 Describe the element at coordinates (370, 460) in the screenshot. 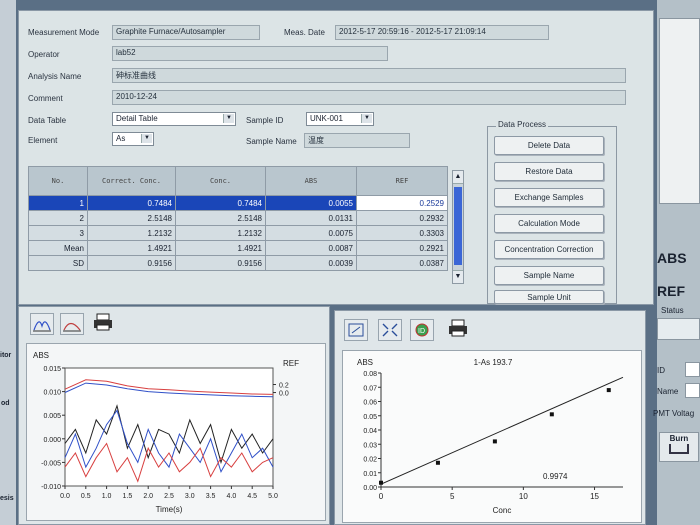

I see `y-tick-label: 0.02` at that location.